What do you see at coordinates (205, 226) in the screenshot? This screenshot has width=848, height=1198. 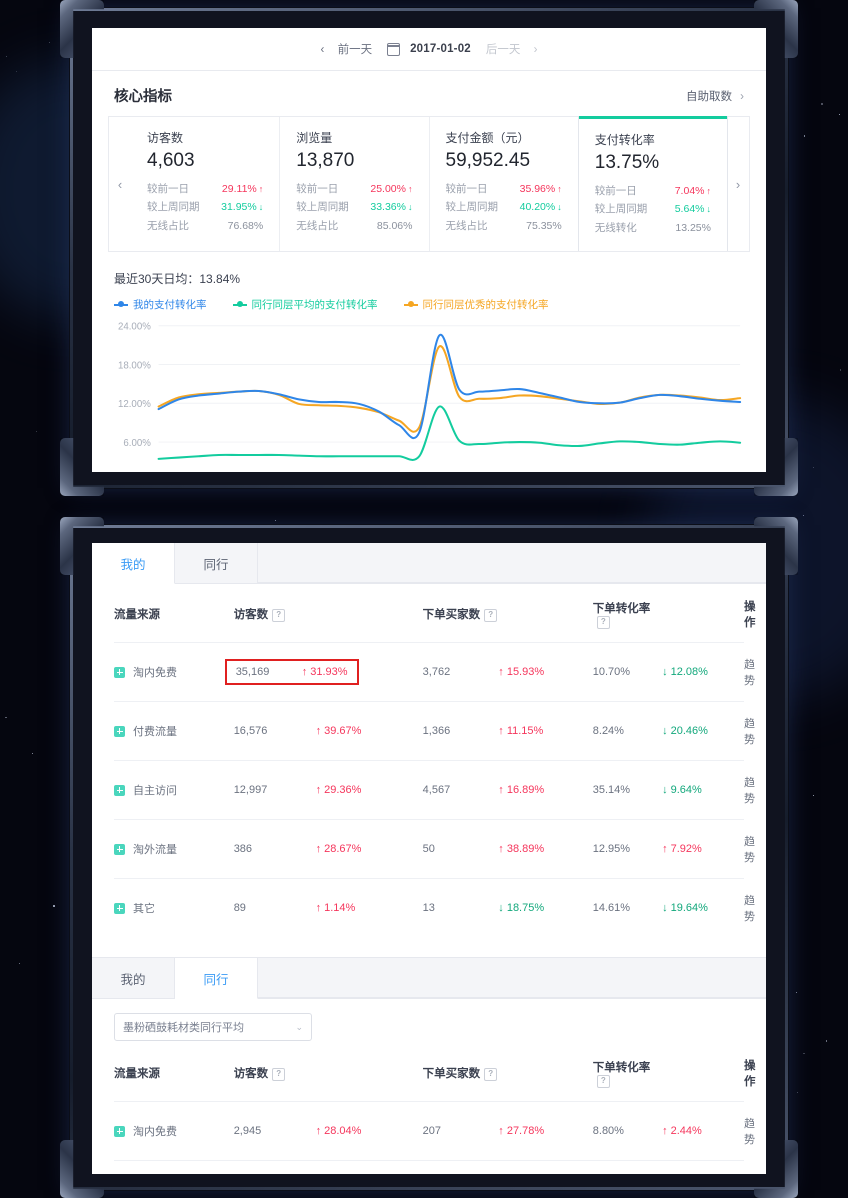 I see `metric-compare-row: 无线占比76.68%` at bounding box center [205, 226].